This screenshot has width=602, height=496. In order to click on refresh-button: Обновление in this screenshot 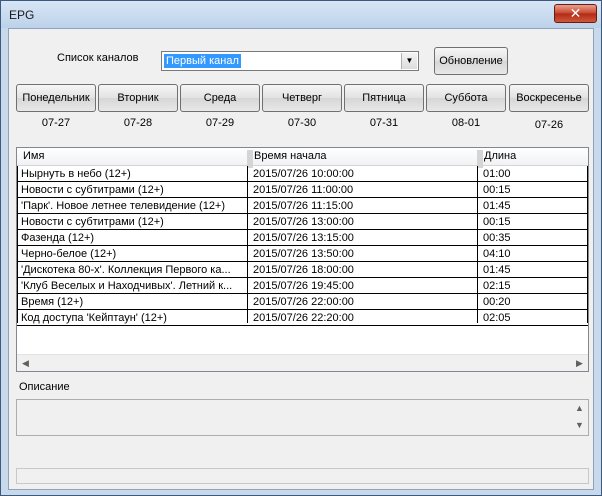, I will do `click(471, 61)`.